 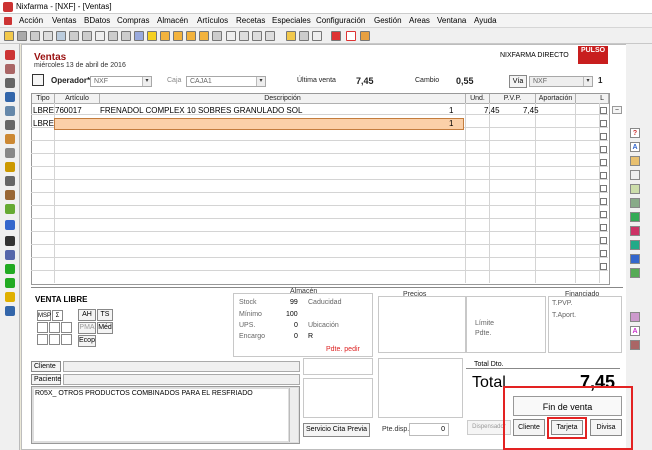 What do you see at coordinates (217, 36) in the screenshot?
I see `filter-icon` at bounding box center [217, 36].